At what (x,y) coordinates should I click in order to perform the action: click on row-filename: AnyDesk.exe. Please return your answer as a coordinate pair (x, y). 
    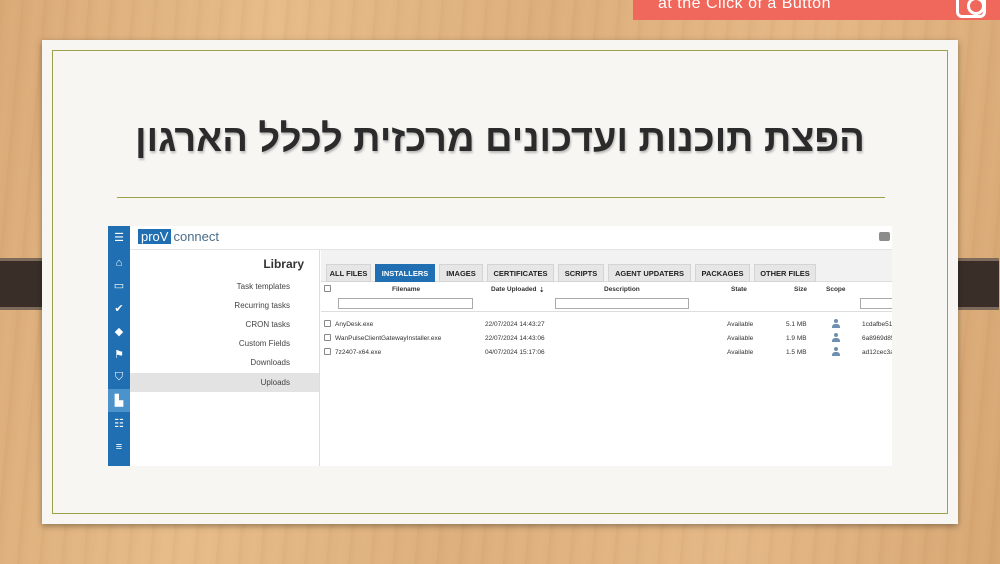
    Looking at the image, I should click on (354, 324).